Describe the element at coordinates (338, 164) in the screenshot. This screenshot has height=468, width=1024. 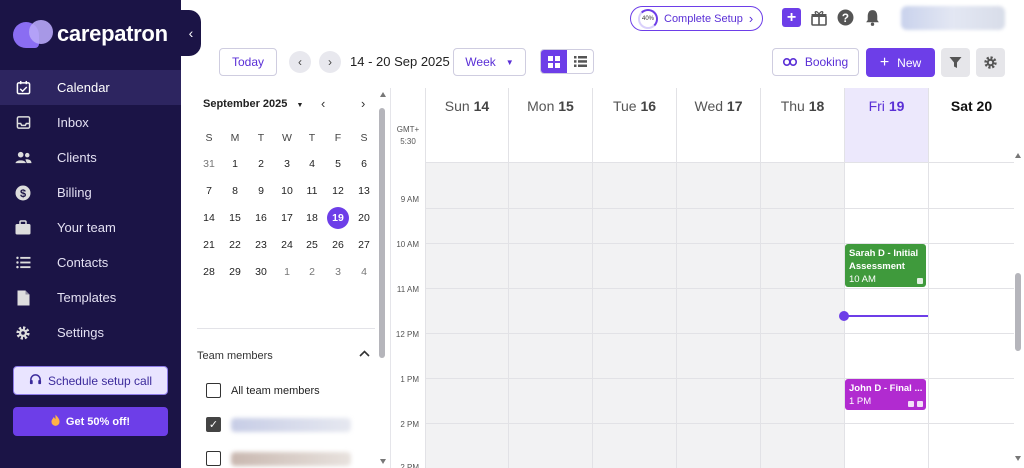
I see `mini-calendar-day: 5` at that location.